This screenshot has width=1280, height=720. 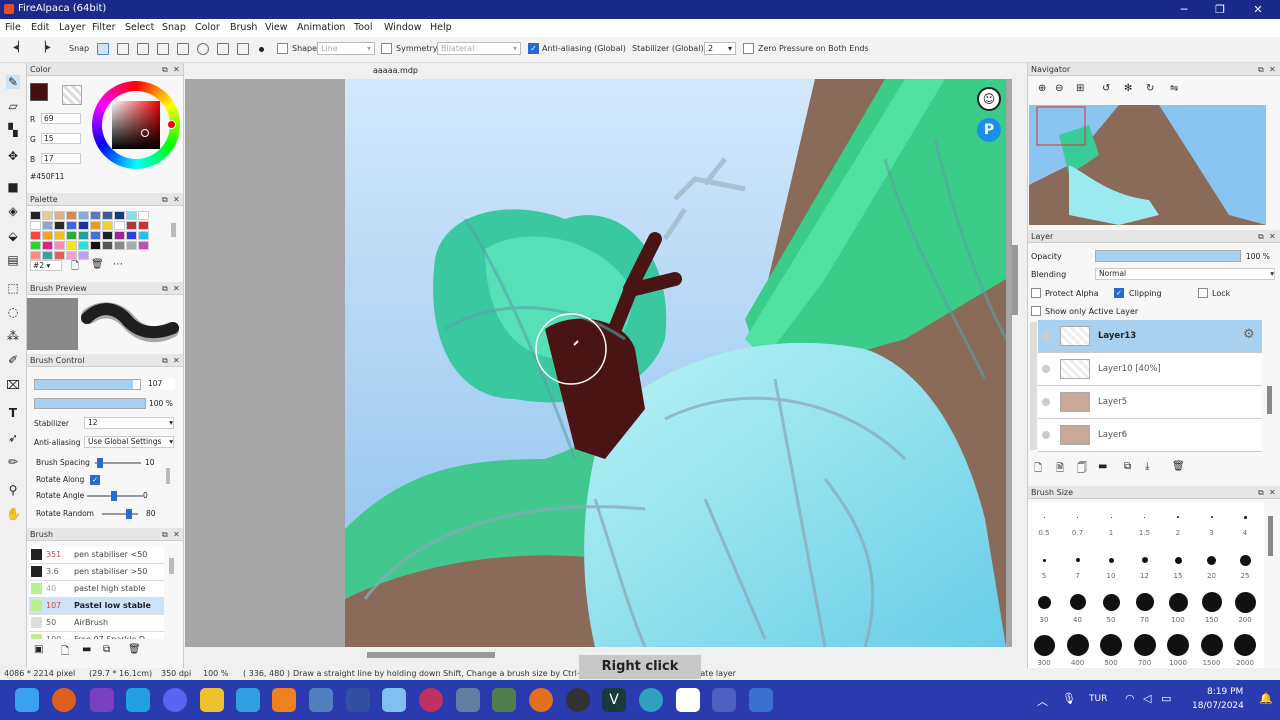 I want to click on brush-list-item: 107 Pastel low stable, so click(x=96, y=606).